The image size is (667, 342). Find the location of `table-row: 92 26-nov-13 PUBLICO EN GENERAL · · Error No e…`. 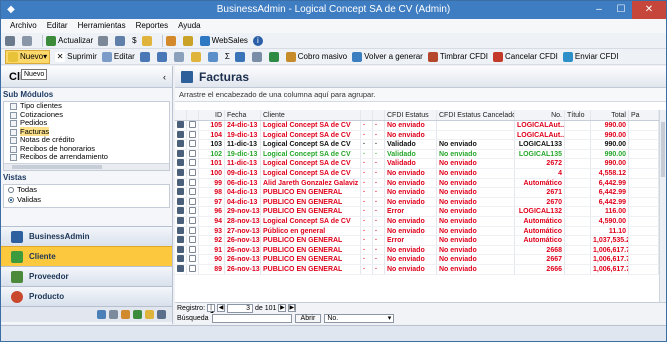

table-row: 92 26-nov-13 PUBLICO EN GENERAL · · Error No e… is located at coordinates (417, 241).